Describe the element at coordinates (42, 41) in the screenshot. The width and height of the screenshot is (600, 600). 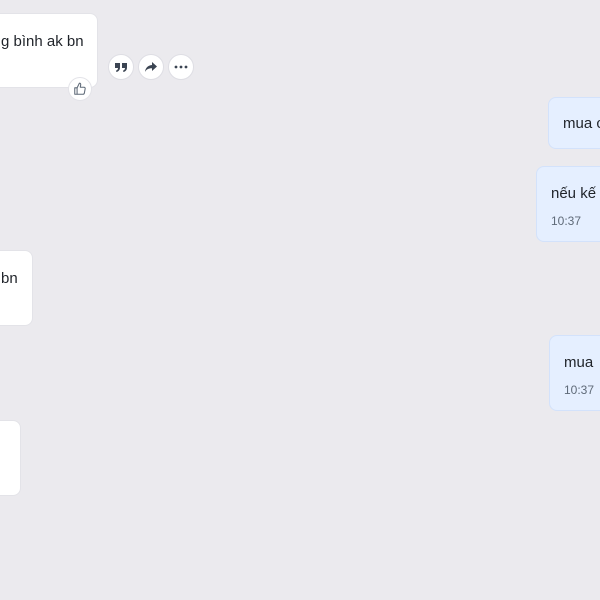
I see `message-text: g bình ak bn` at that location.